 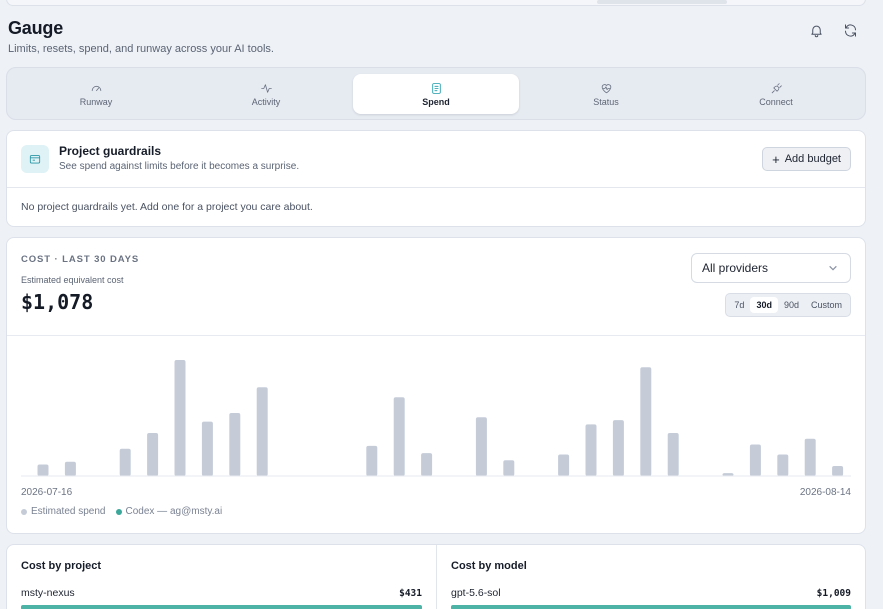 What do you see at coordinates (57, 302) in the screenshot?
I see `cost-total: $1,078` at bounding box center [57, 302].